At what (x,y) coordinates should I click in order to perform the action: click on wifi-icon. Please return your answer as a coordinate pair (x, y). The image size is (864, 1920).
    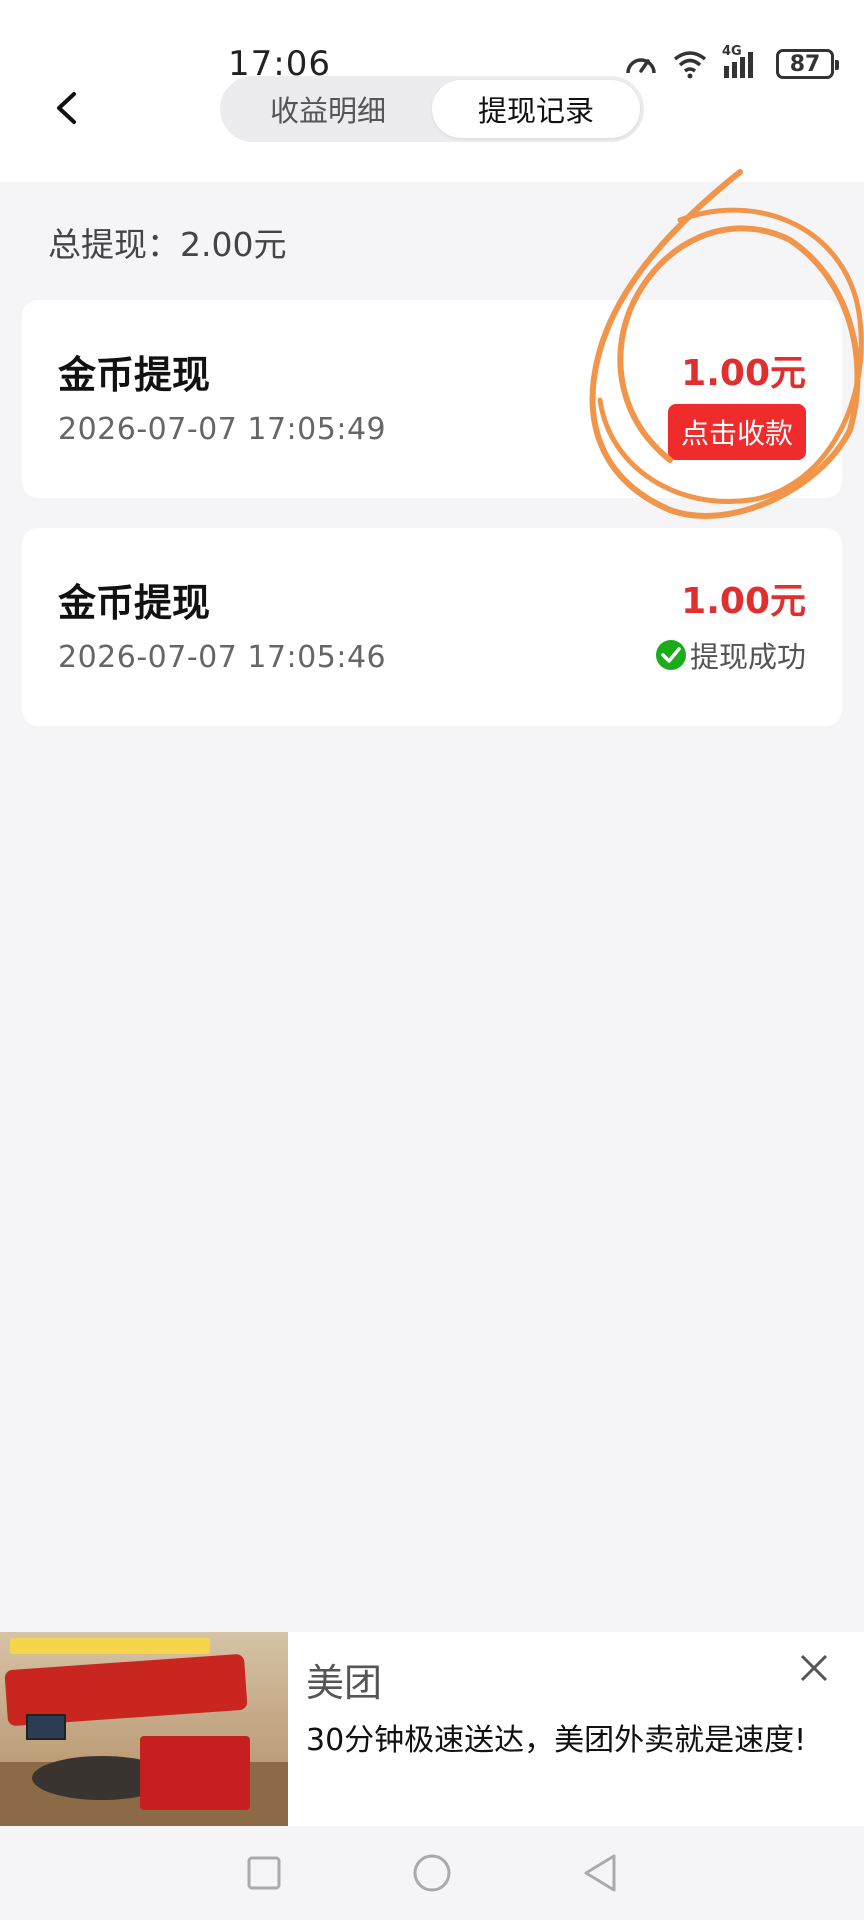
    Looking at the image, I should click on (690, 65).